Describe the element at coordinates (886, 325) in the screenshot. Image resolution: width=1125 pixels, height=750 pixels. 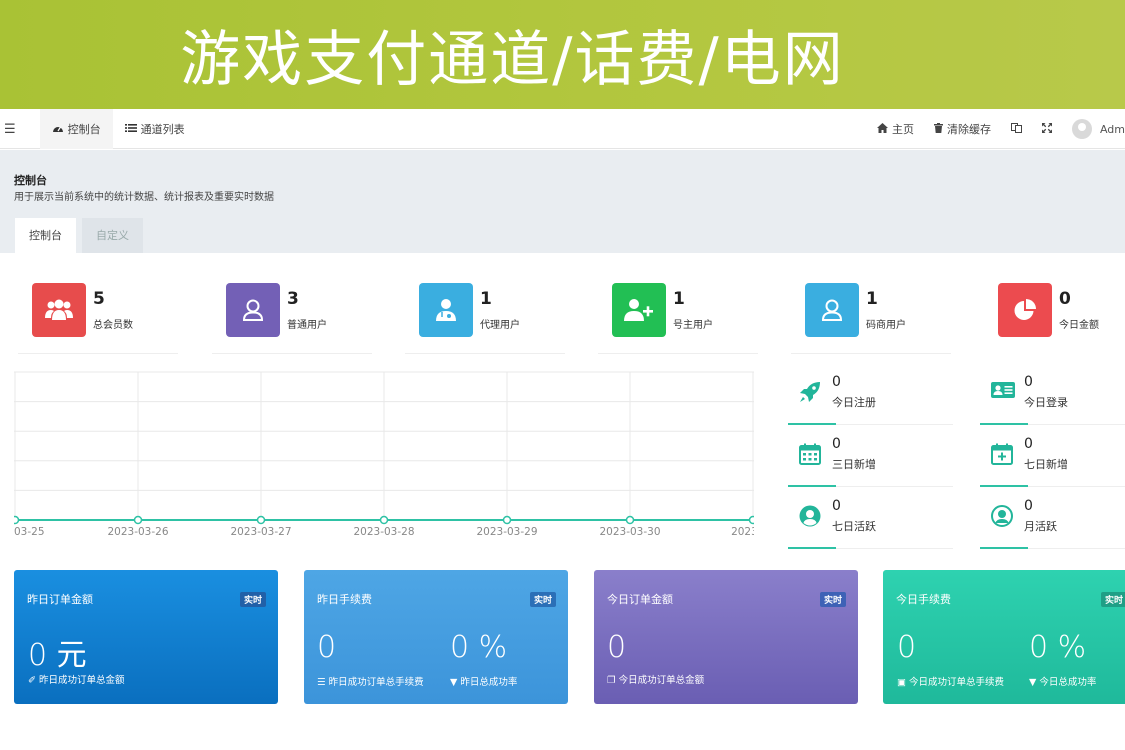
I see `stat-label: 码商用户` at that location.